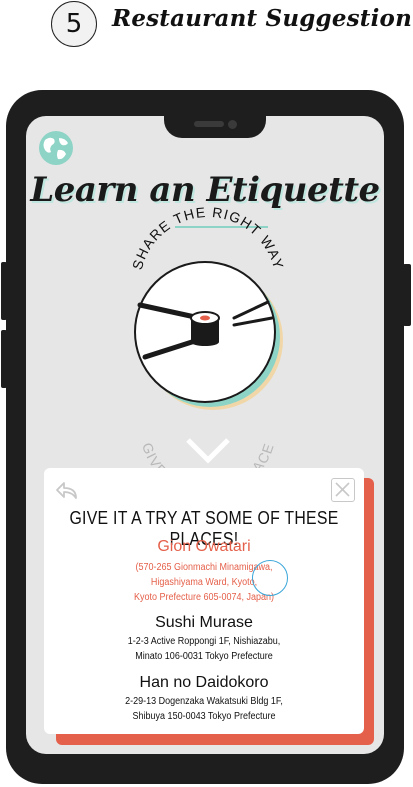  What do you see at coordinates (205, 328) in the screenshot?
I see `sushi-icon` at bounding box center [205, 328].